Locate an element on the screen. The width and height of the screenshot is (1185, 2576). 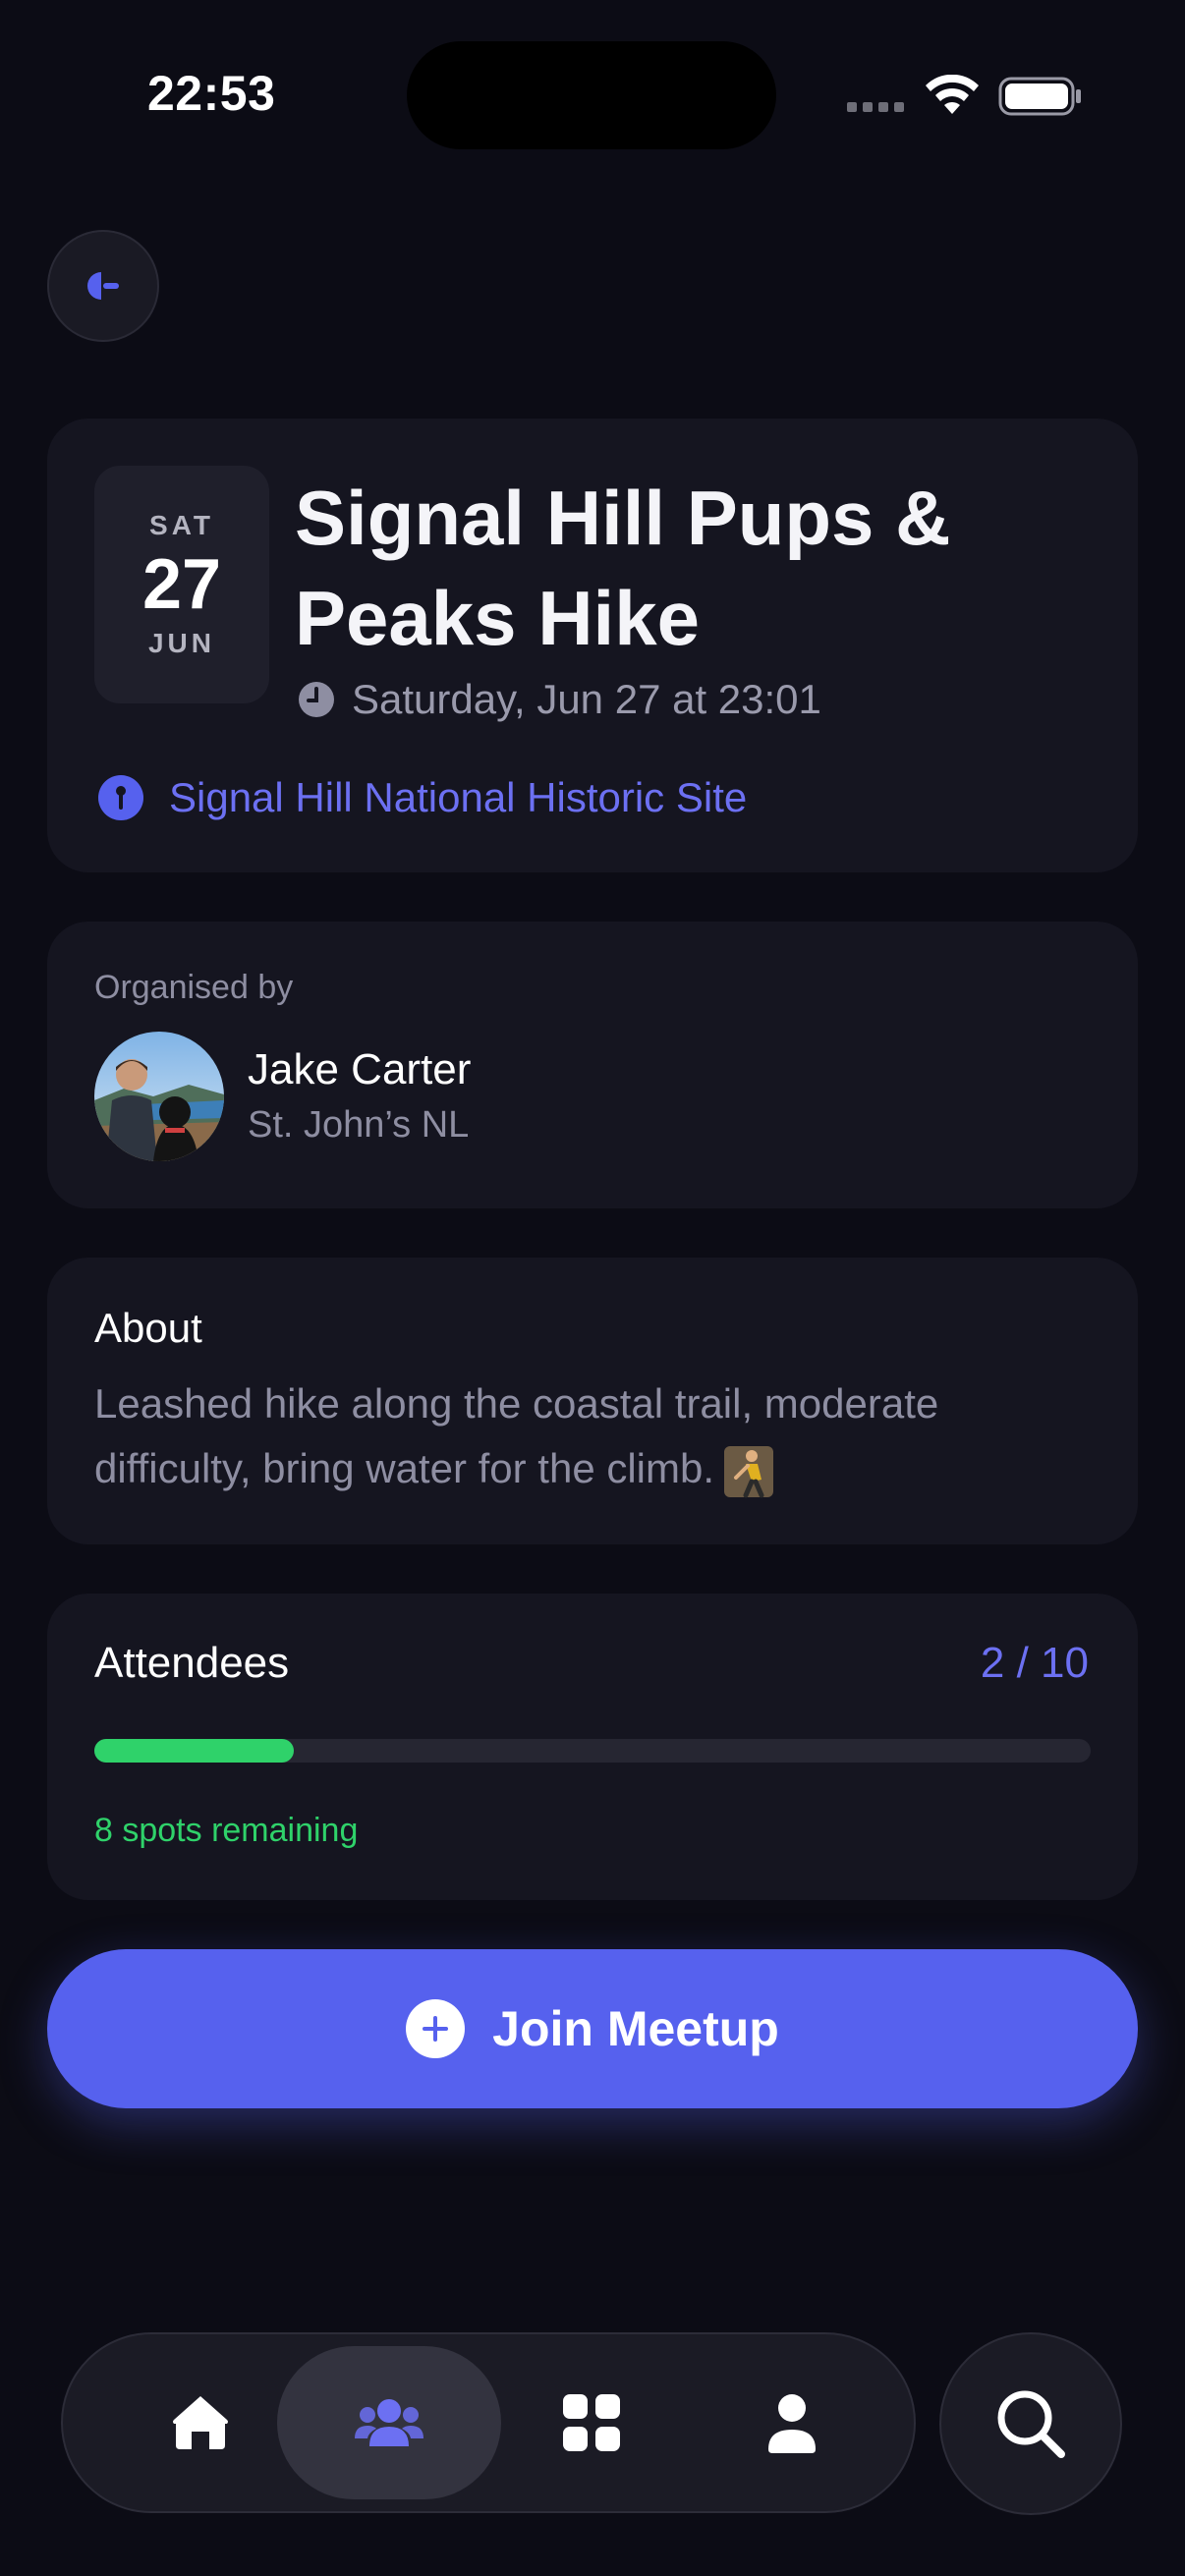
tab-profile is located at coordinates (792, 2422).